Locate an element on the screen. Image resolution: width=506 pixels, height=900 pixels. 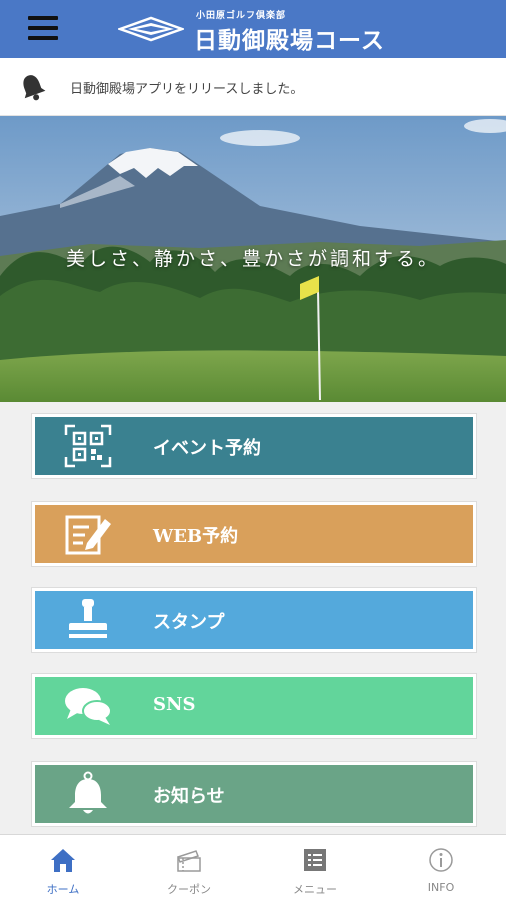
hamburger-menu-icon is located at coordinates (43, 28).